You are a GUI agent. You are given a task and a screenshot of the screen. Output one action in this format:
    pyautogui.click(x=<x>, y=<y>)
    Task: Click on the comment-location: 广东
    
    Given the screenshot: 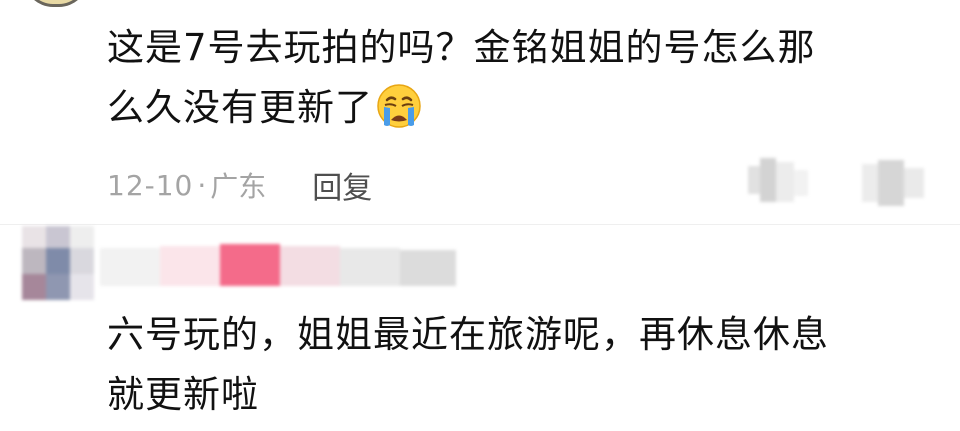 What is the action you would take?
    pyautogui.click(x=238, y=186)
    